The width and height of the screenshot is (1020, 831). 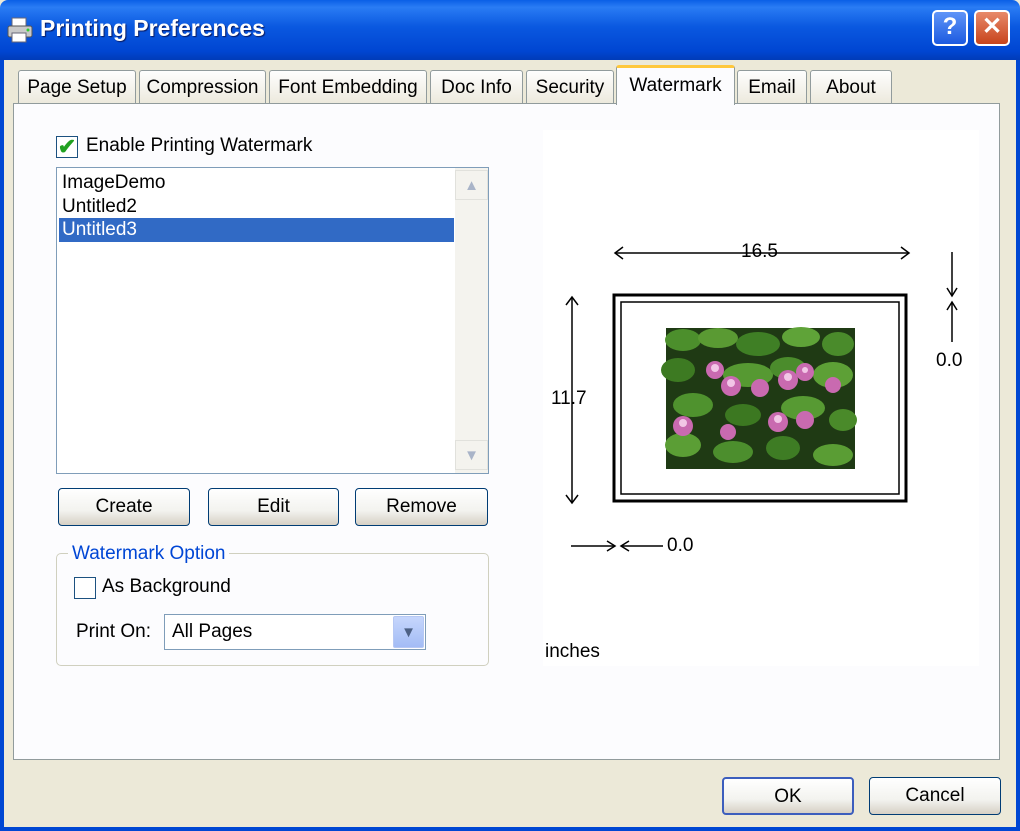 I want to click on ok-button: OK, so click(x=788, y=796).